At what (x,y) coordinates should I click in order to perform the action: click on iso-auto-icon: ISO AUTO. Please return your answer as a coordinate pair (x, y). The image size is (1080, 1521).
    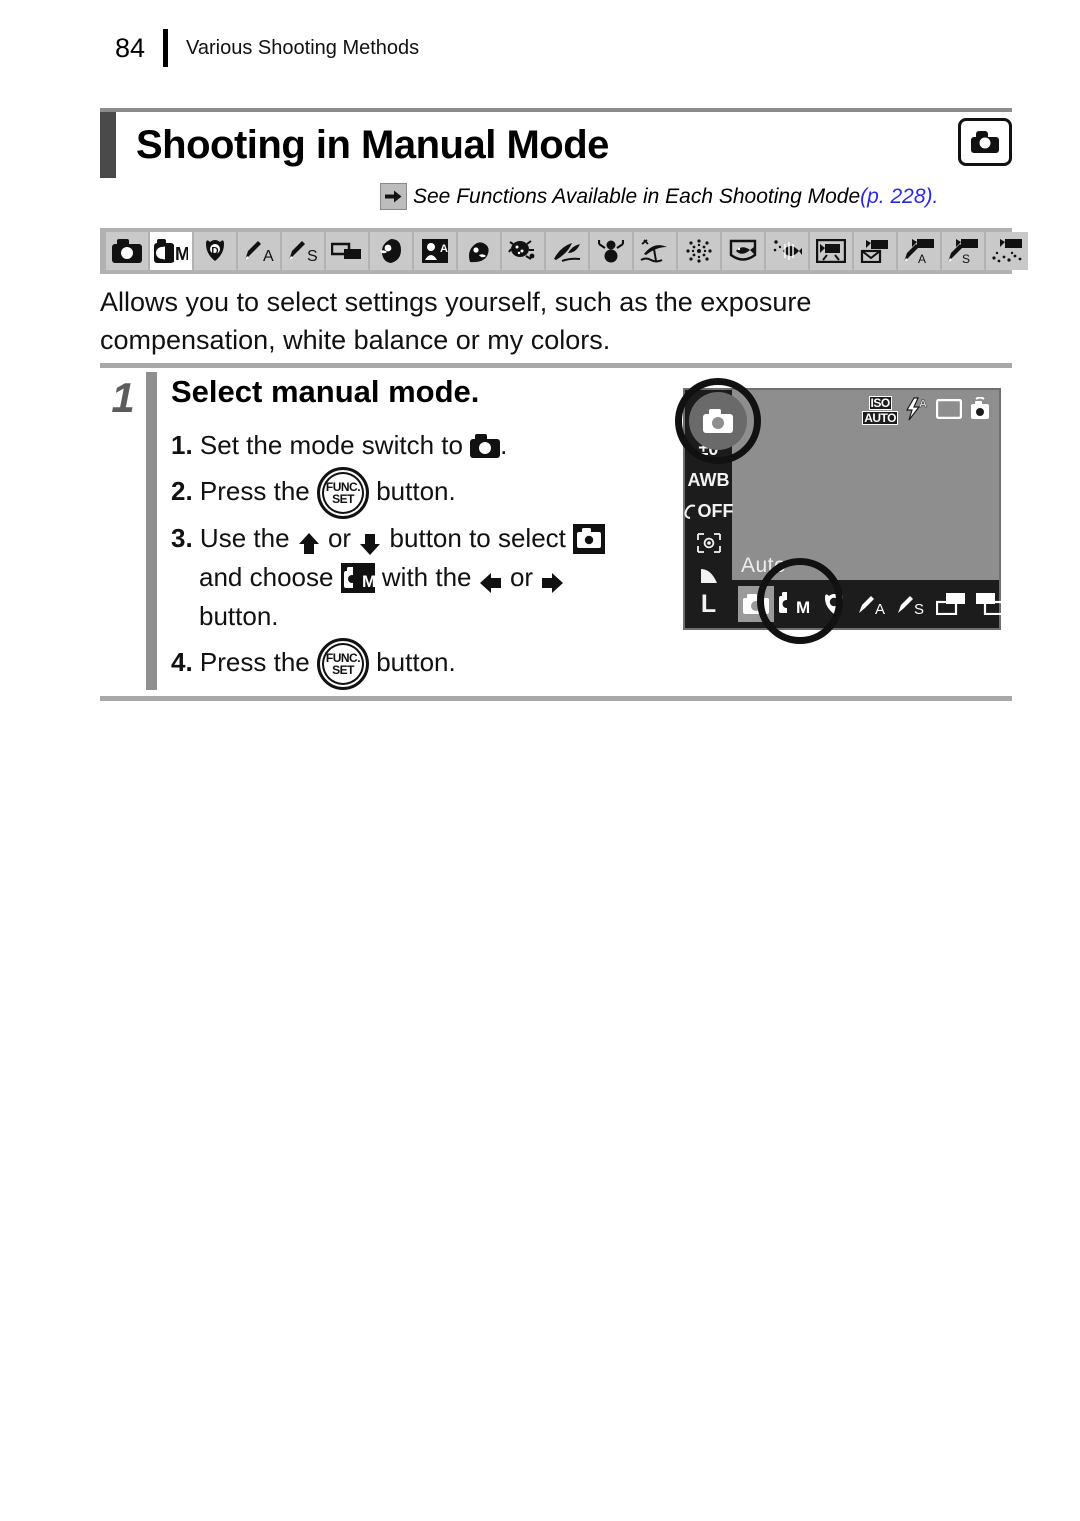
    Looking at the image, I should click on (880, 411).